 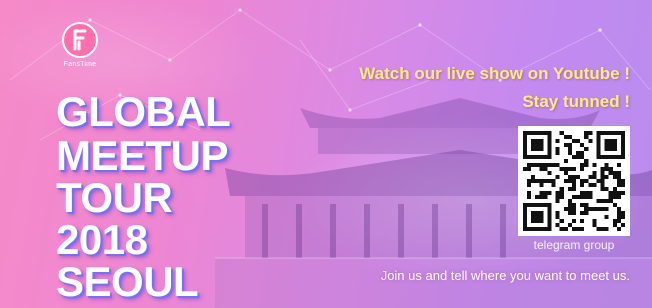 I want to click on title-line-meetup: MEETUP, so click(x=142, y=155).